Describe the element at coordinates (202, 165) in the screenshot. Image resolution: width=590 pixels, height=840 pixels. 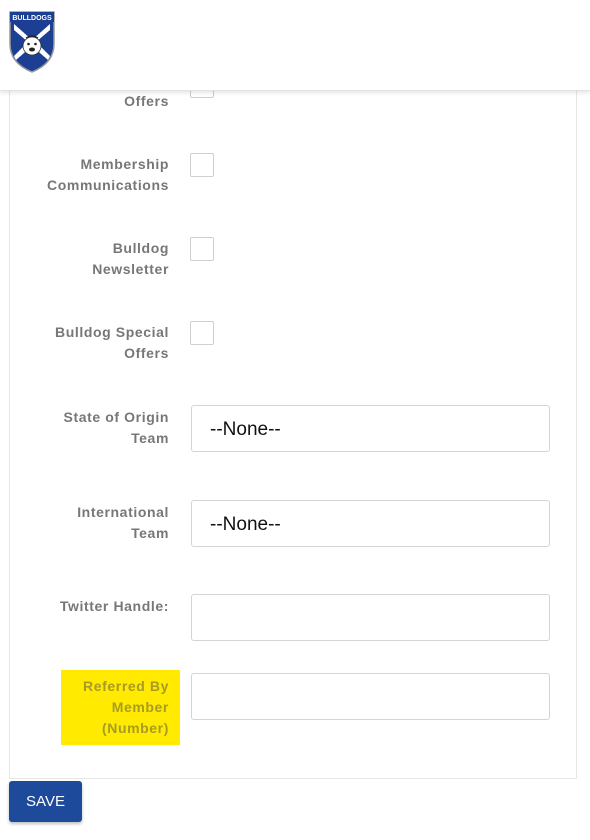
I see `membership-communications-checkbox` at that location.